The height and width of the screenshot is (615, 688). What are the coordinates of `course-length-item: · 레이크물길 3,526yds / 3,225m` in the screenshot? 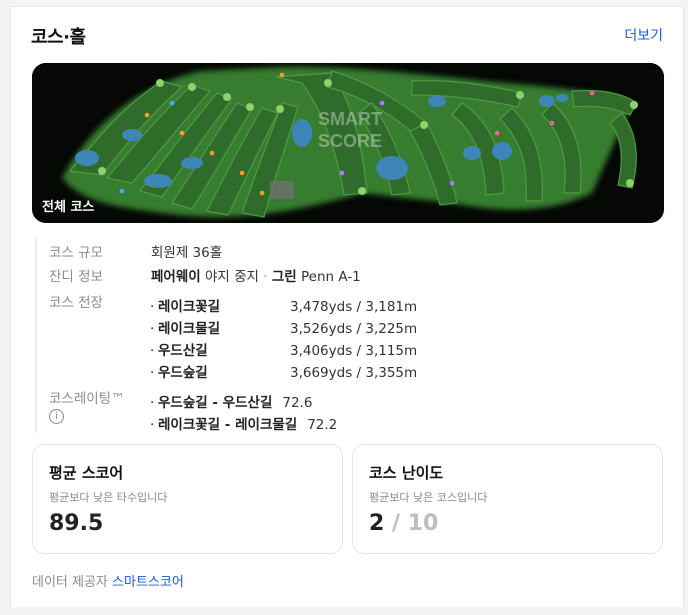 It's located at (283, 327).